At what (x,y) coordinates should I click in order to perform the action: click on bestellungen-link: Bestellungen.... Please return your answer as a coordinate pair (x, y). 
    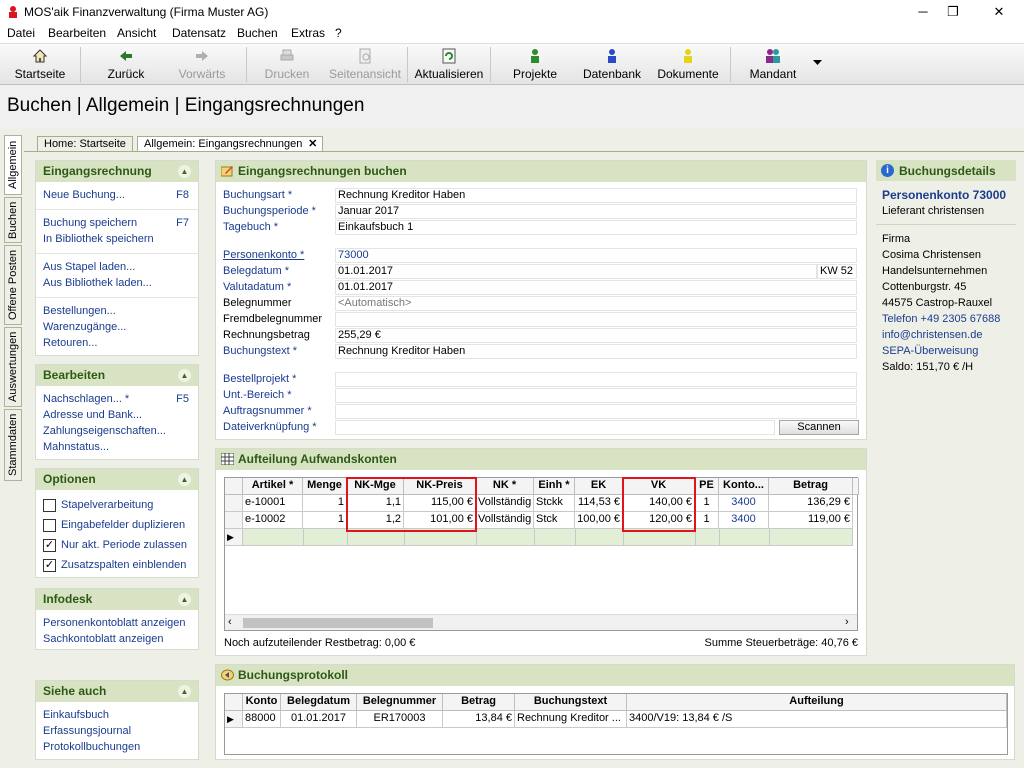
    Looking at the image, I should click on (79, 311).